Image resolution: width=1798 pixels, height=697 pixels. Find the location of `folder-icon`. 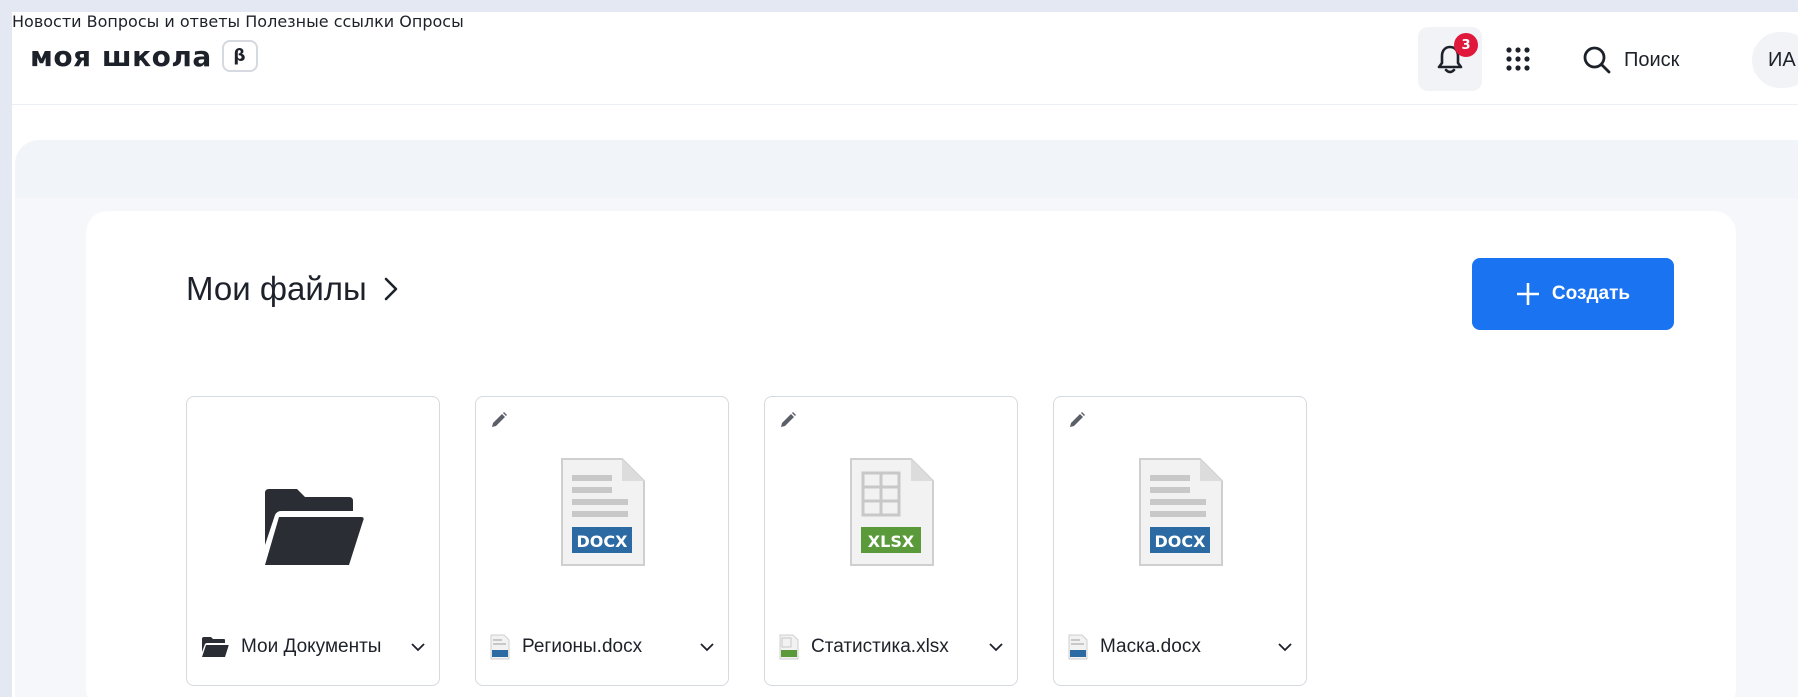

folder-icon is located at coordinates (313, 513).